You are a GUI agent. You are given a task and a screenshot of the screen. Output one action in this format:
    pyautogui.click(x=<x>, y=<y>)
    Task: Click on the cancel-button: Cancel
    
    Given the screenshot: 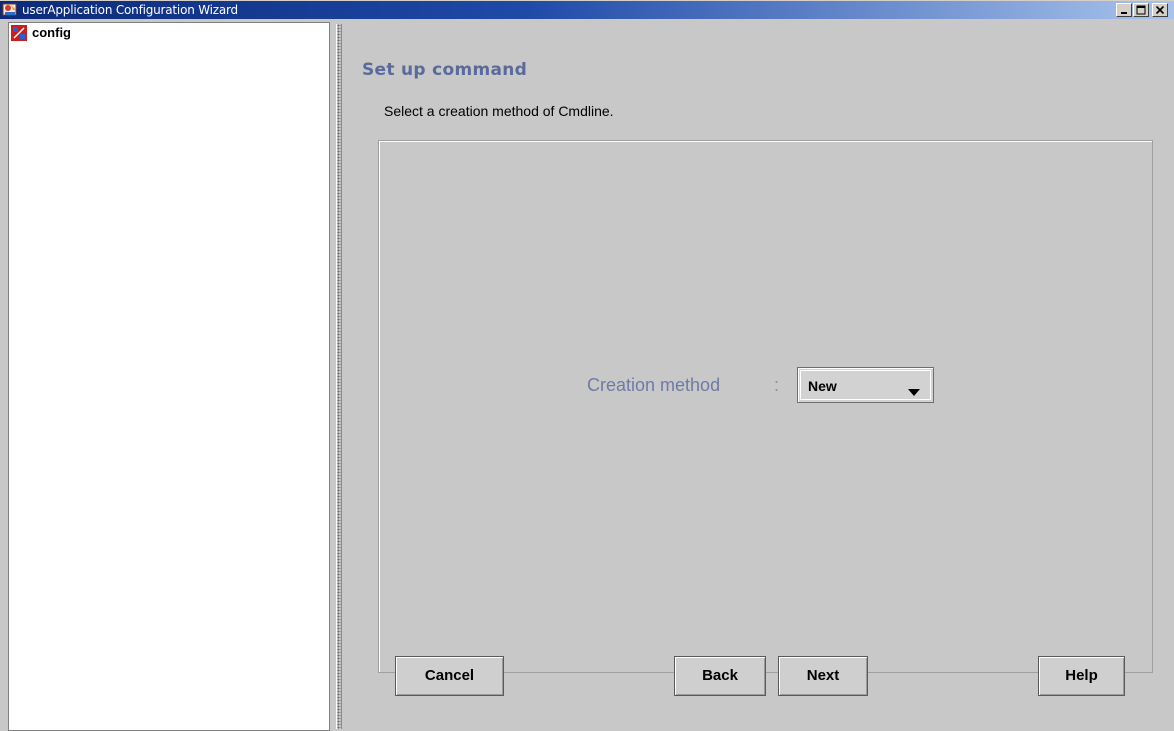 What is the action you would take?
    pyautogui.click(x=449, y=676)
    